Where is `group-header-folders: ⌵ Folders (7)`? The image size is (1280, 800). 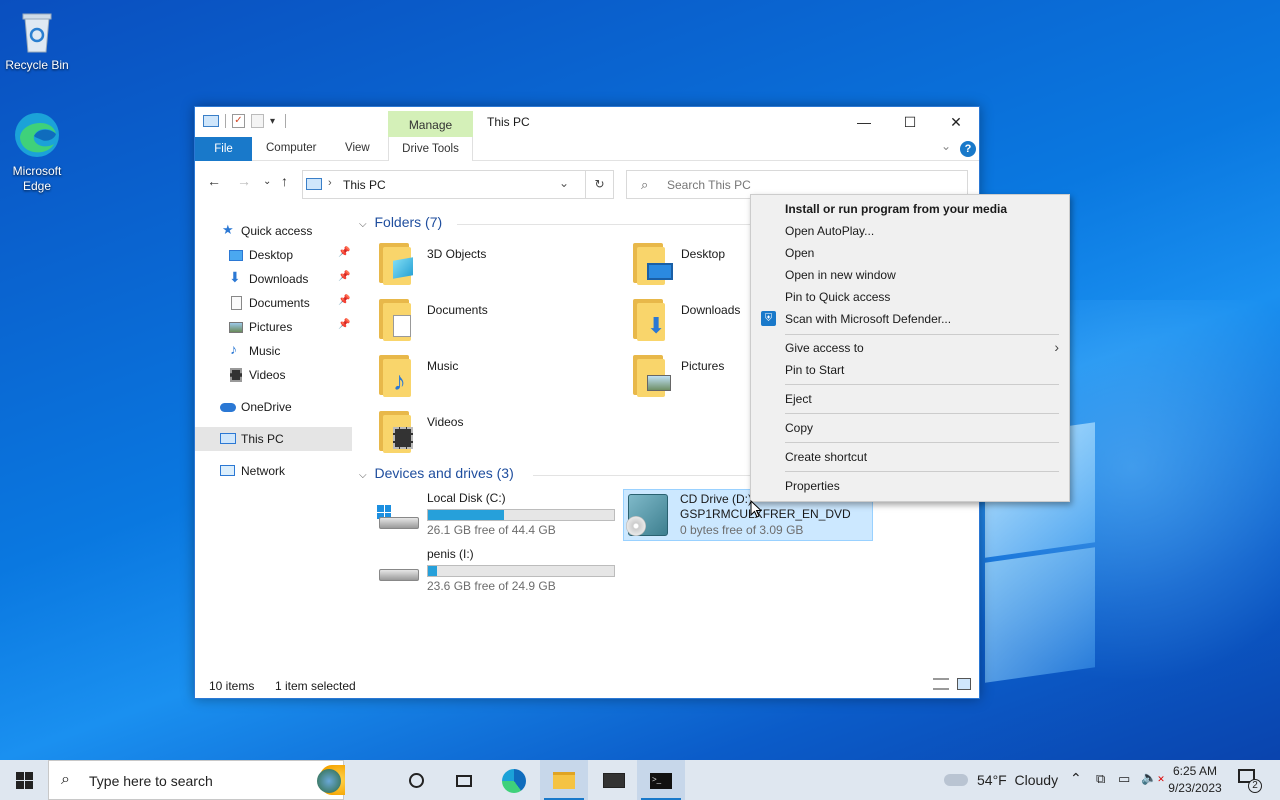 group-header-folders: ⌵ Folders (7) is located at coordinates (400, 222).